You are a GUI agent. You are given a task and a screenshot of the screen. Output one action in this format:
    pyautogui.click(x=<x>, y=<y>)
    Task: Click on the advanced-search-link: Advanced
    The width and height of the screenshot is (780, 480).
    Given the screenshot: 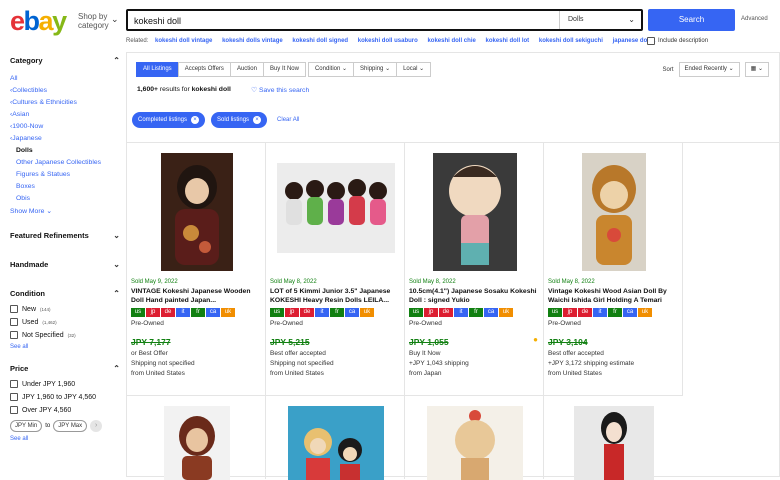 What is the action you would take?
    pyautogui.click(x=754, y=19)
    